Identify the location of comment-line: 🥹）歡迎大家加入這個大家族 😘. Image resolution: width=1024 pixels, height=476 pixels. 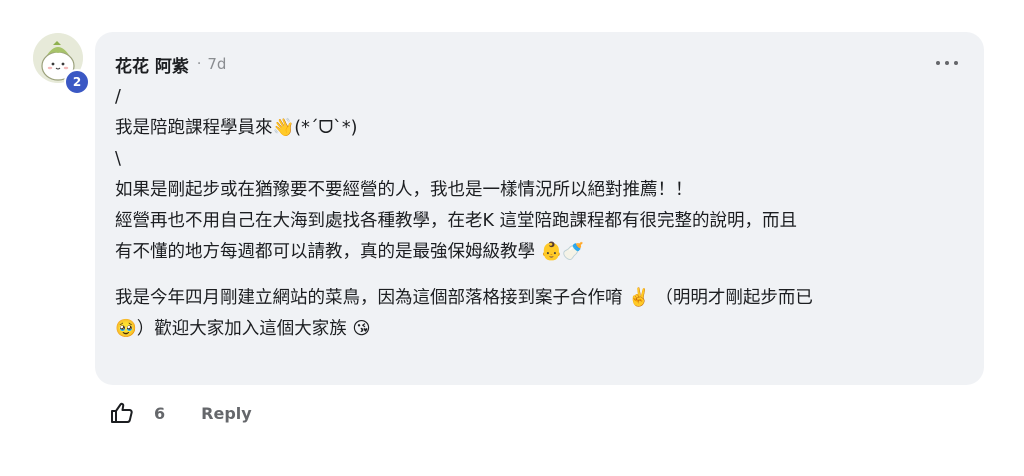
(243, 329).